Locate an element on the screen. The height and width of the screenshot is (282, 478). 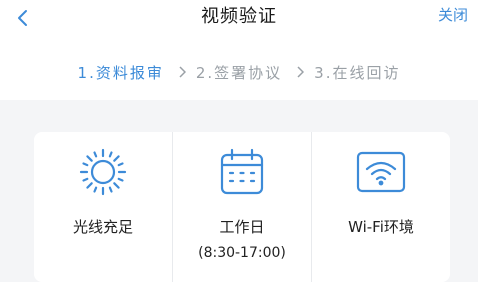
page-title: 视频验证 is located at coordinates (239, 16).